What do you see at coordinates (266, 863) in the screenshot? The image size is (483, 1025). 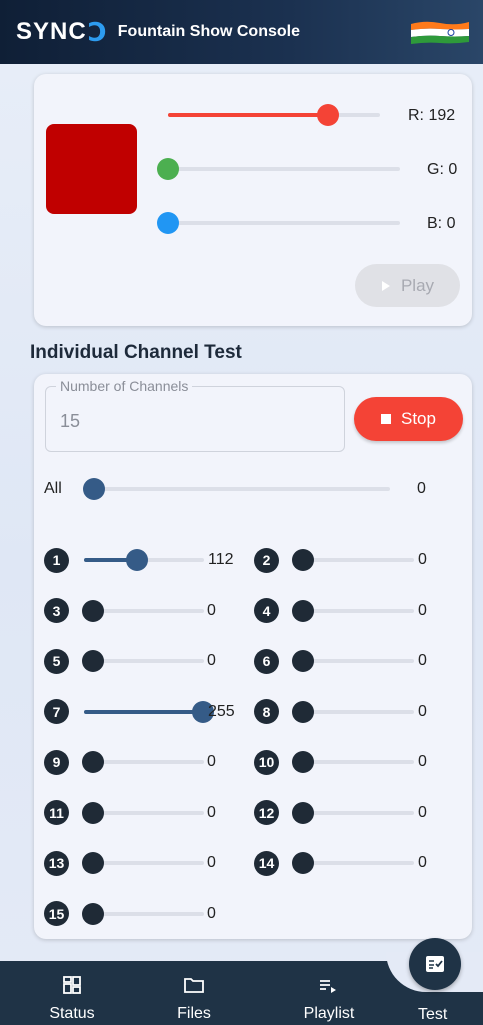 I see `channel-number-badge: 14` at bounding box center [266, 863].